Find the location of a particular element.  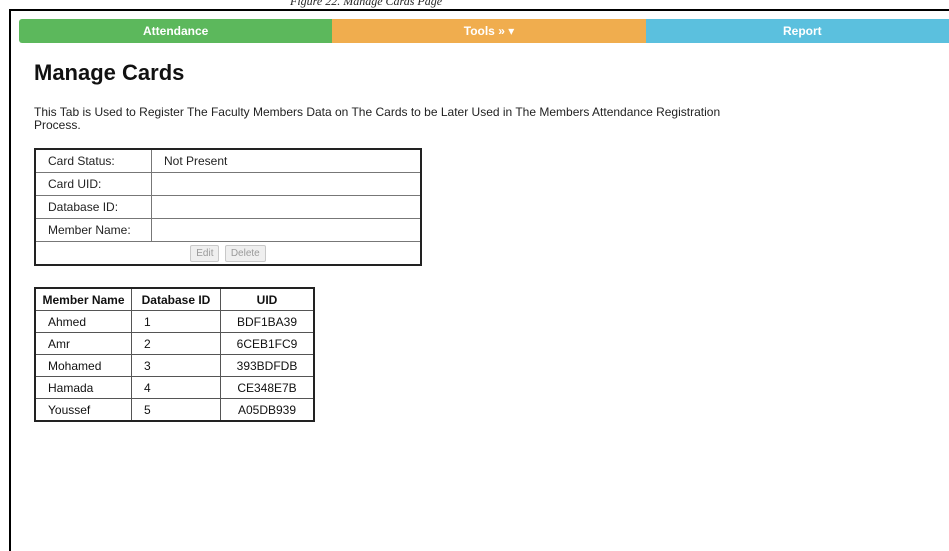

database-id-cell: 3 is located at coordinates (176, 365).